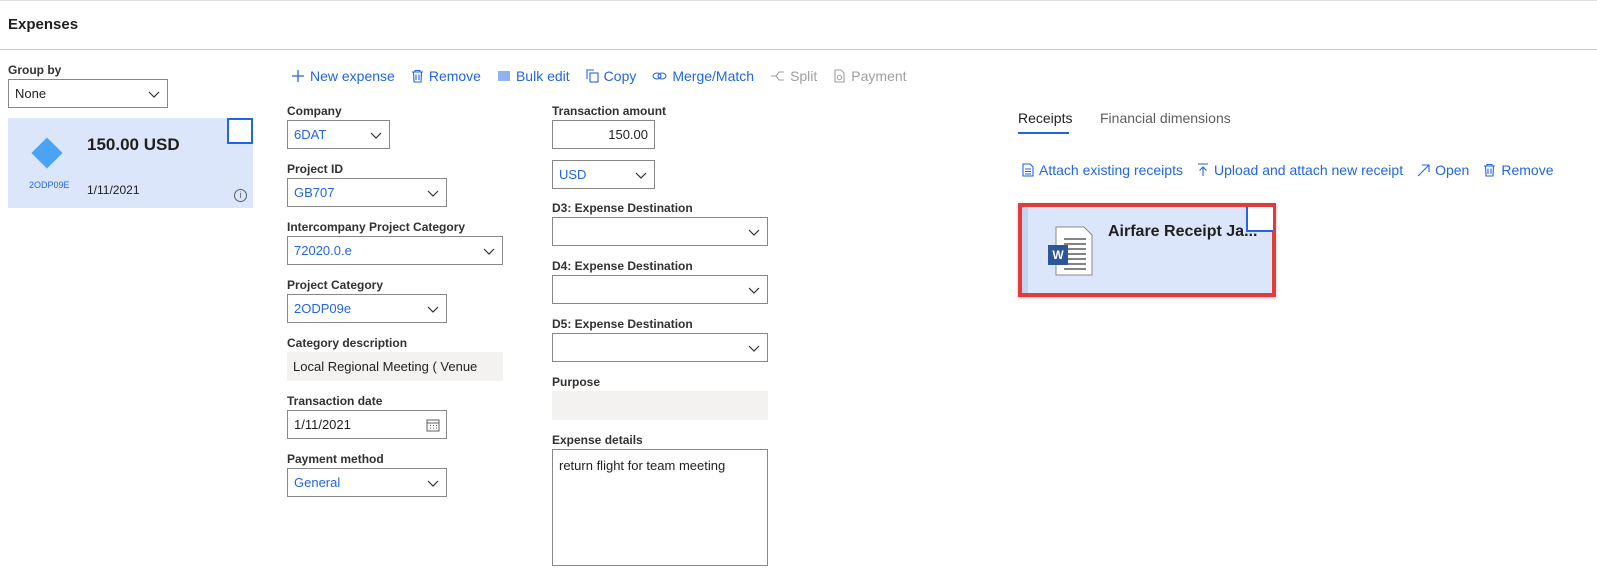 The image size is (1597, 586). What do you see at coordinates (240, 195) in the screenshot?
I see `info-icon: i` at bounding box center [240, 195].